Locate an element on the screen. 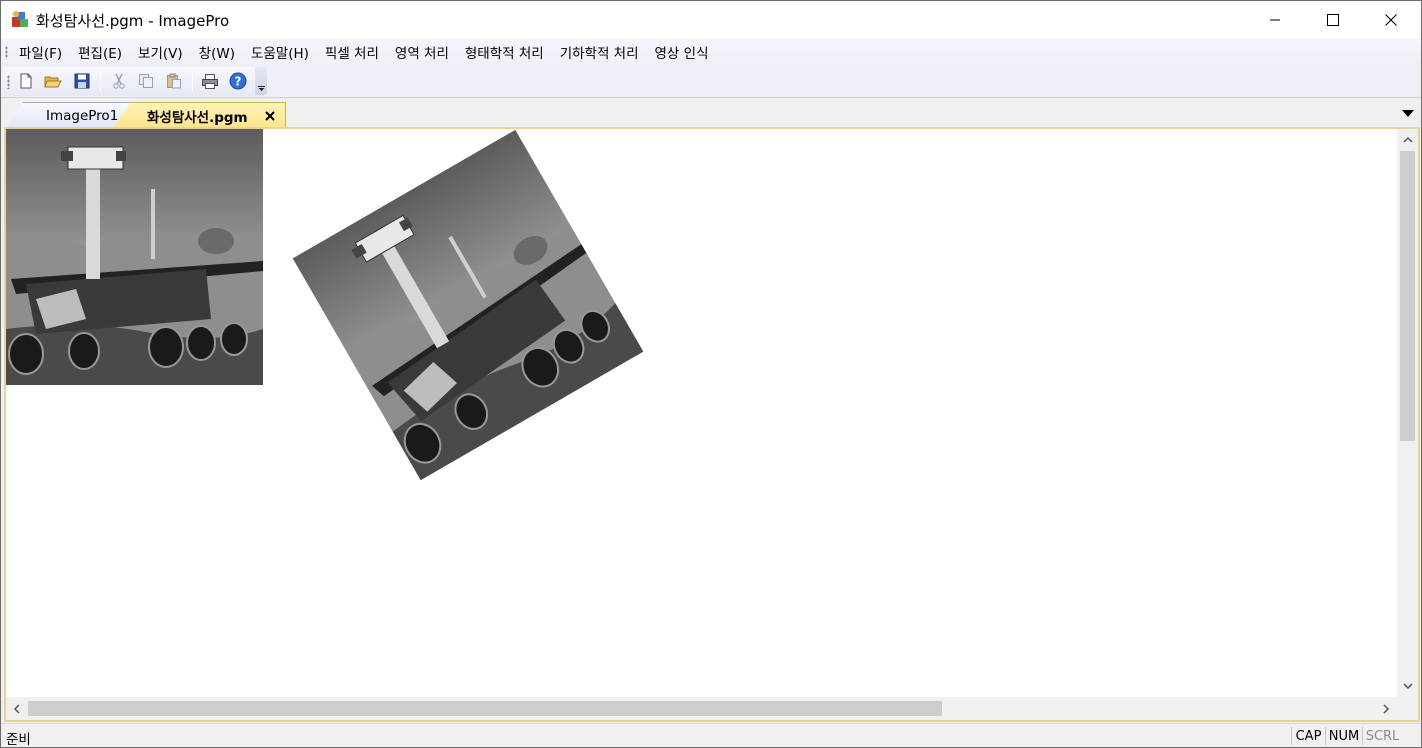 The height and width of the screenshot is (748, 1422). scroll-down-button is located at coordinates (1407, 686).